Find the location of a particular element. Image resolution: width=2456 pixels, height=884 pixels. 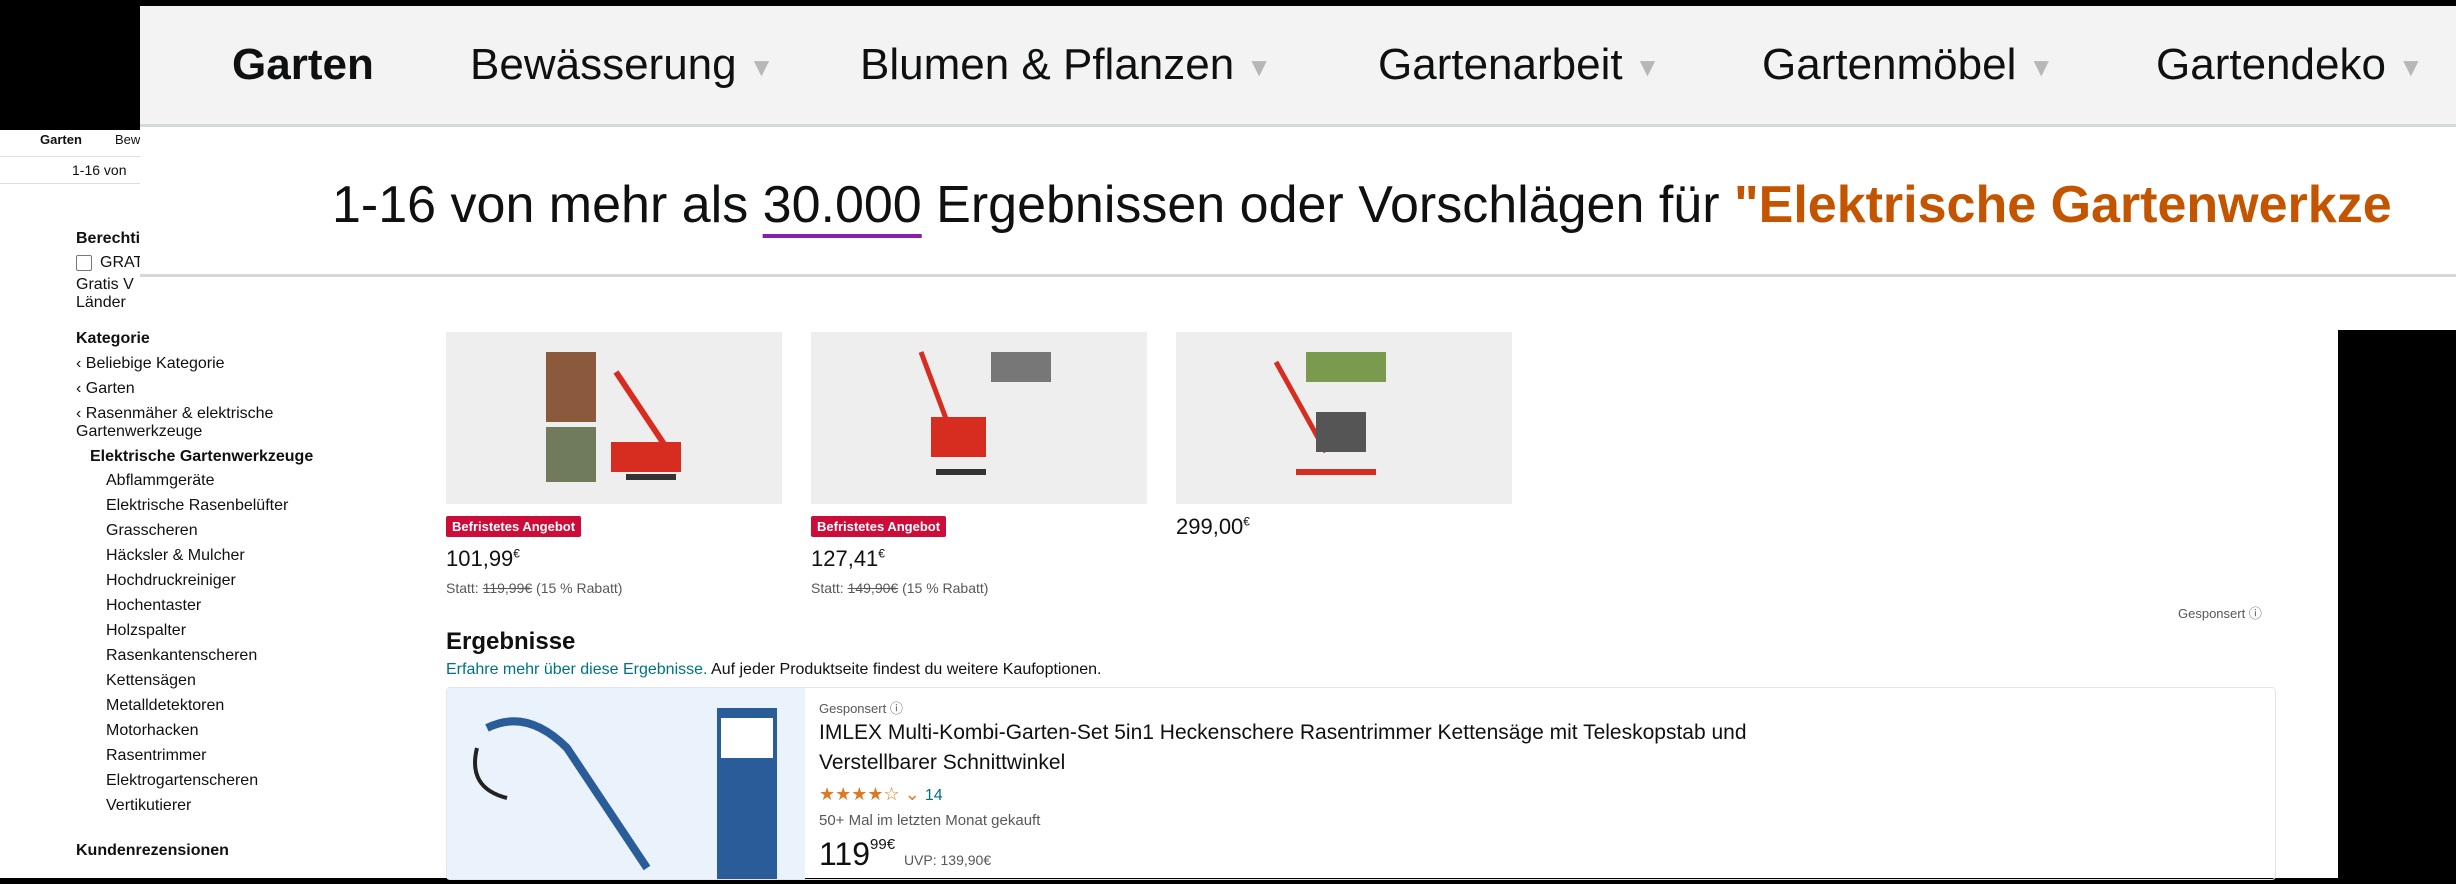

results-info-link: Erfahre mehr über diese Ergebnisse. is located at coordinates (576, 669).